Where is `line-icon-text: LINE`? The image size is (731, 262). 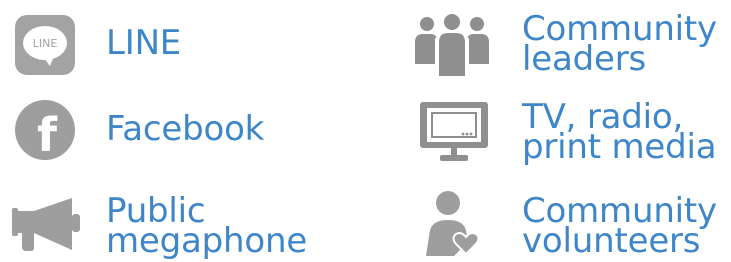
line-icon-text: LINE is located at coordinates (45, 43).